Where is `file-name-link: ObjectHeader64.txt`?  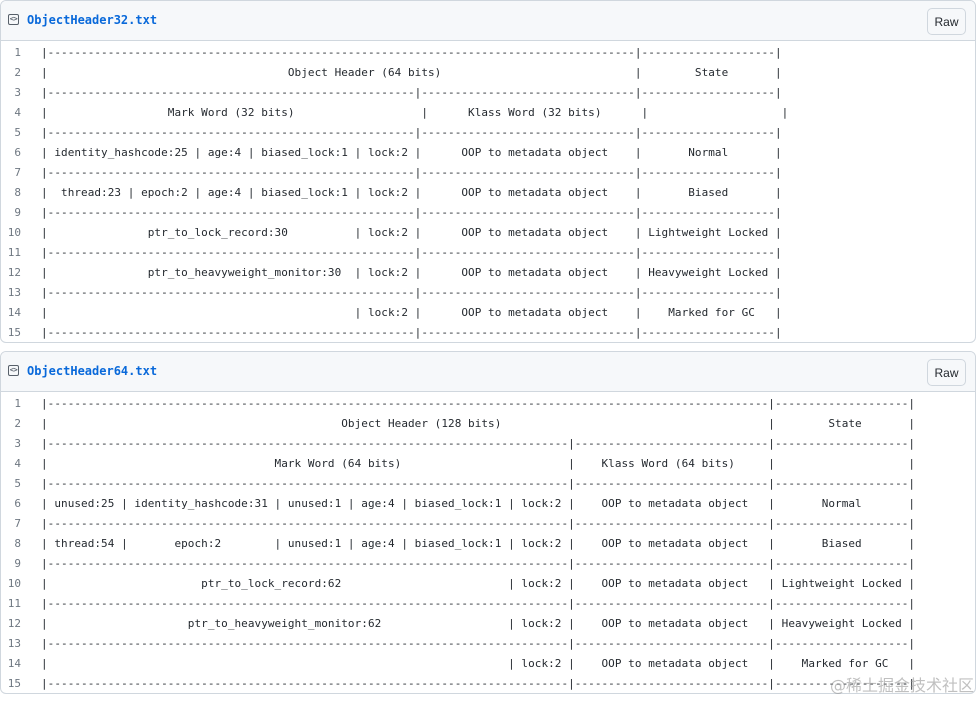 file-name-link: ObjectHeader64.txt is located at coordinates (92, 371).